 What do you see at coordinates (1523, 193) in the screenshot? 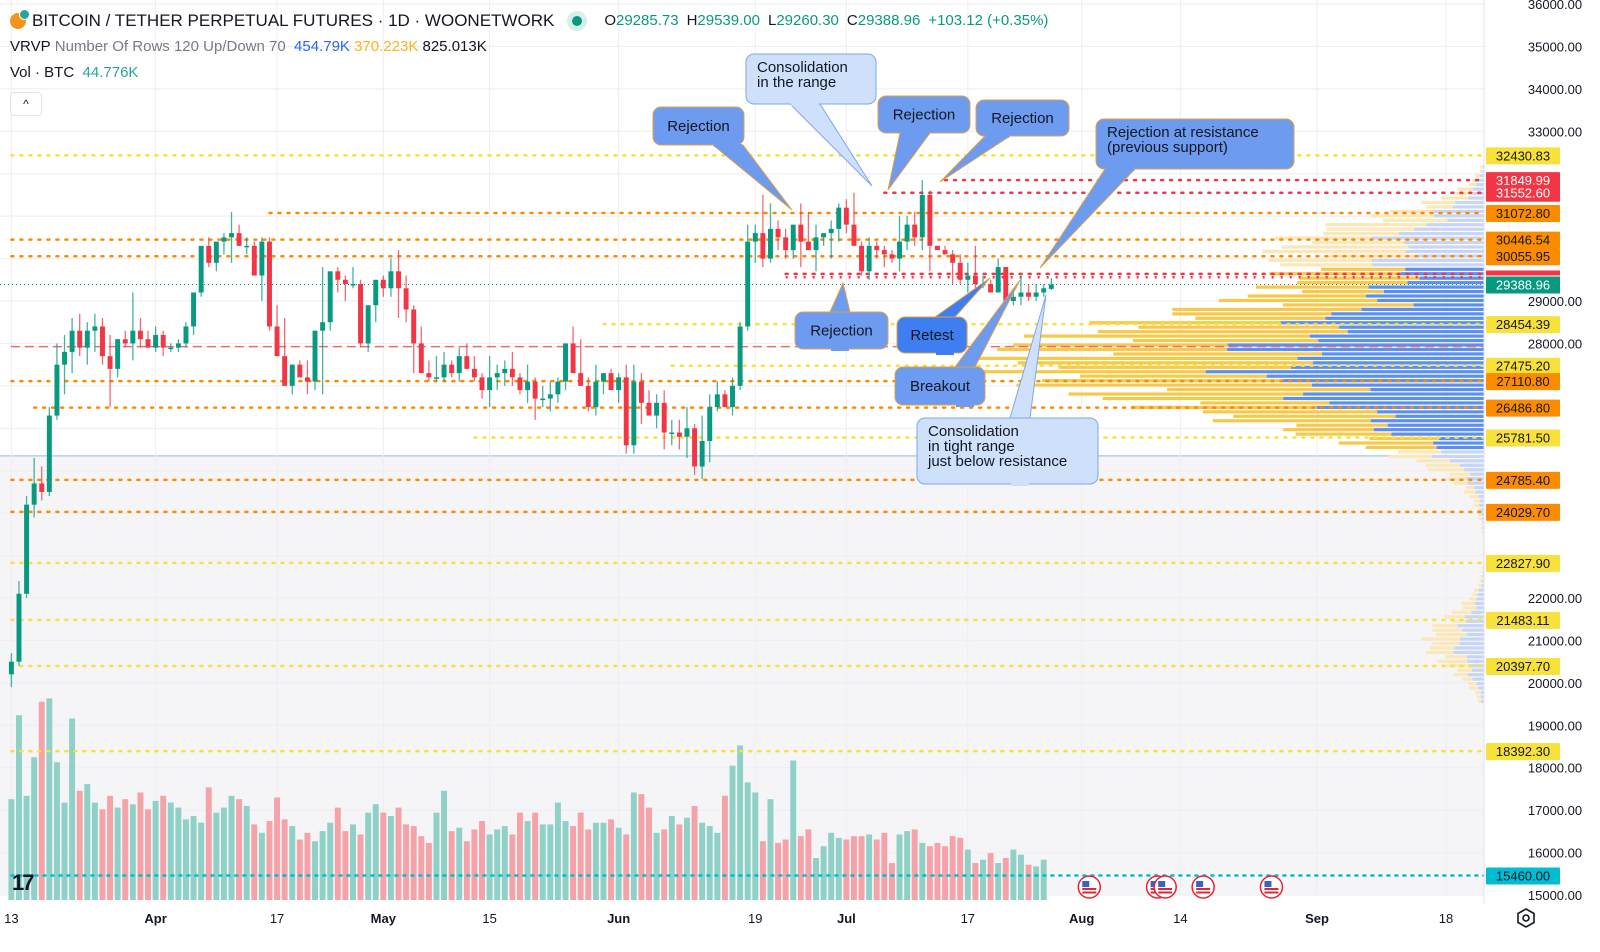
I see `price-level-label-text: 31552.60` at bounding box center [1523, 193].